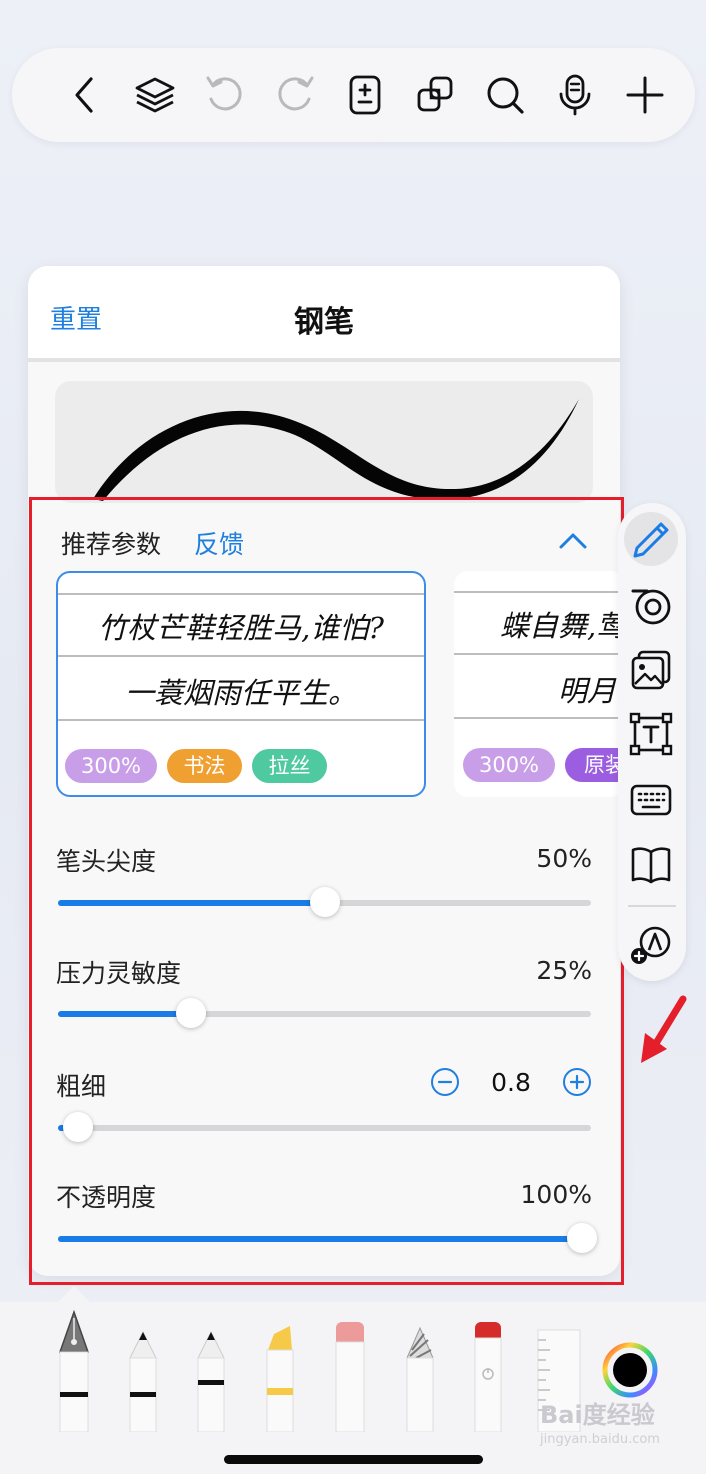 The width and height of the screenshot is (706, 1474). I want to click on redo-icon, so click(296, 93).